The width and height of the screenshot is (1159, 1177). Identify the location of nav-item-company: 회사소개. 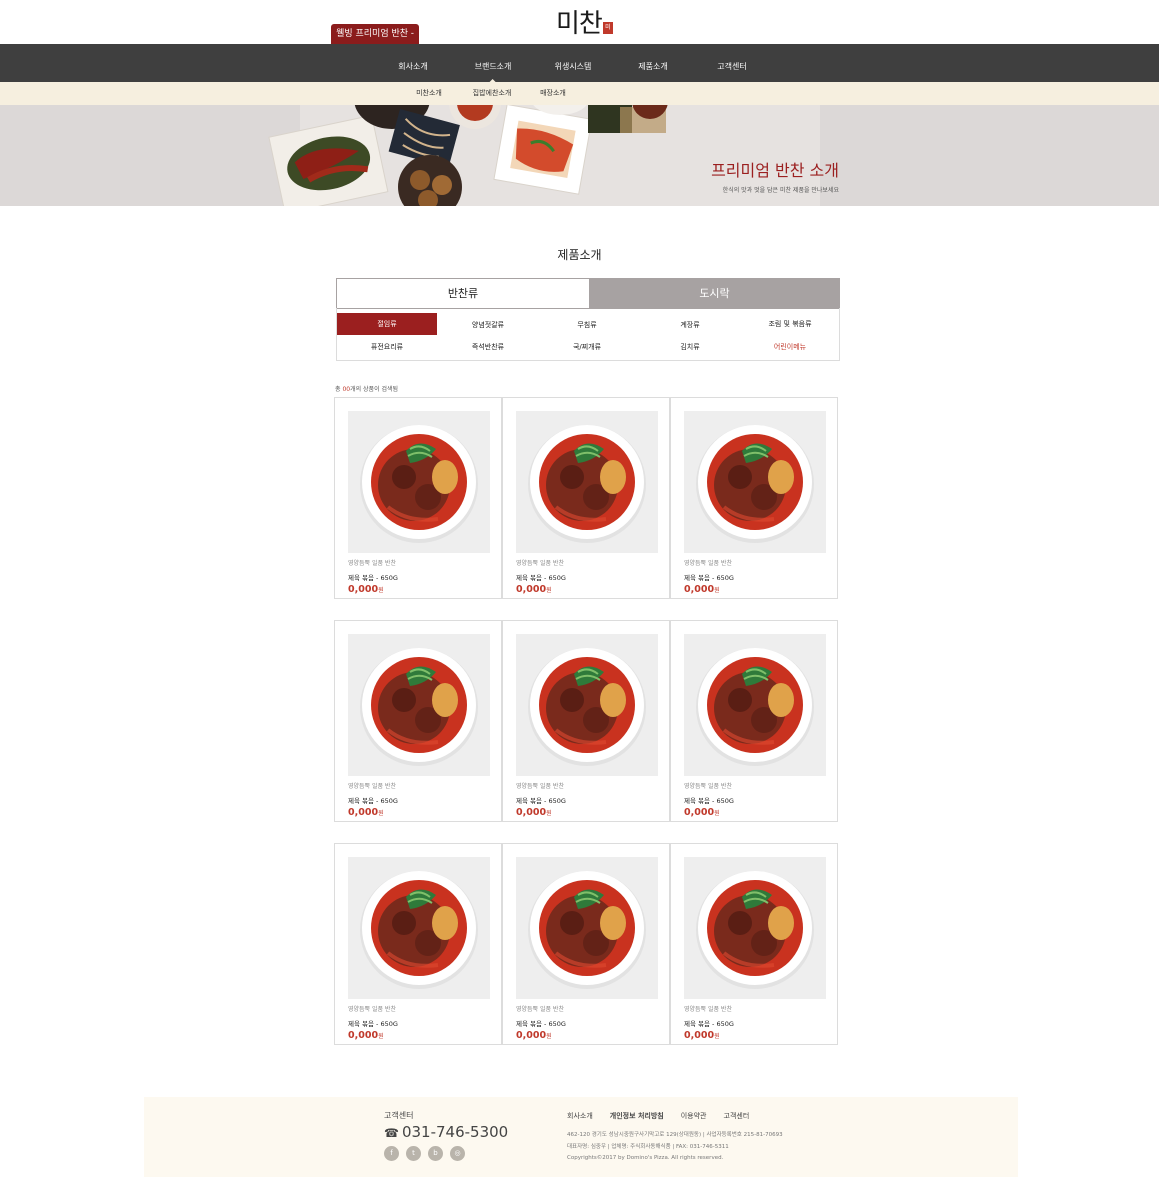
(412, 63).